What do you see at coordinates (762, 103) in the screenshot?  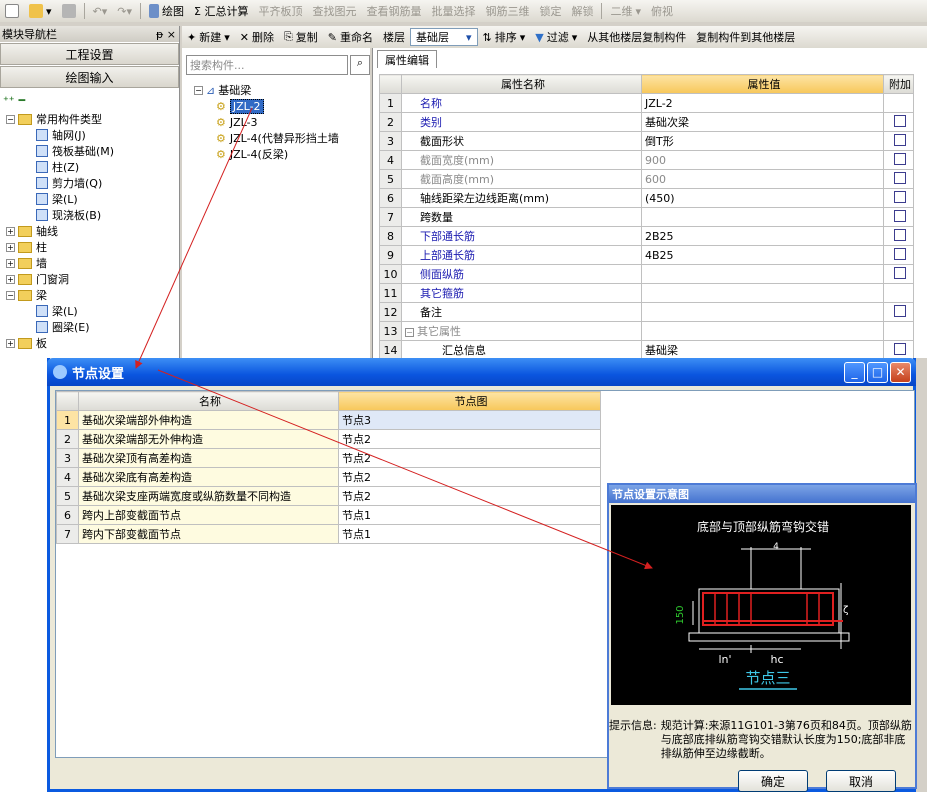 I see `property-value: JZL-2` at bounding box center [762, 103].